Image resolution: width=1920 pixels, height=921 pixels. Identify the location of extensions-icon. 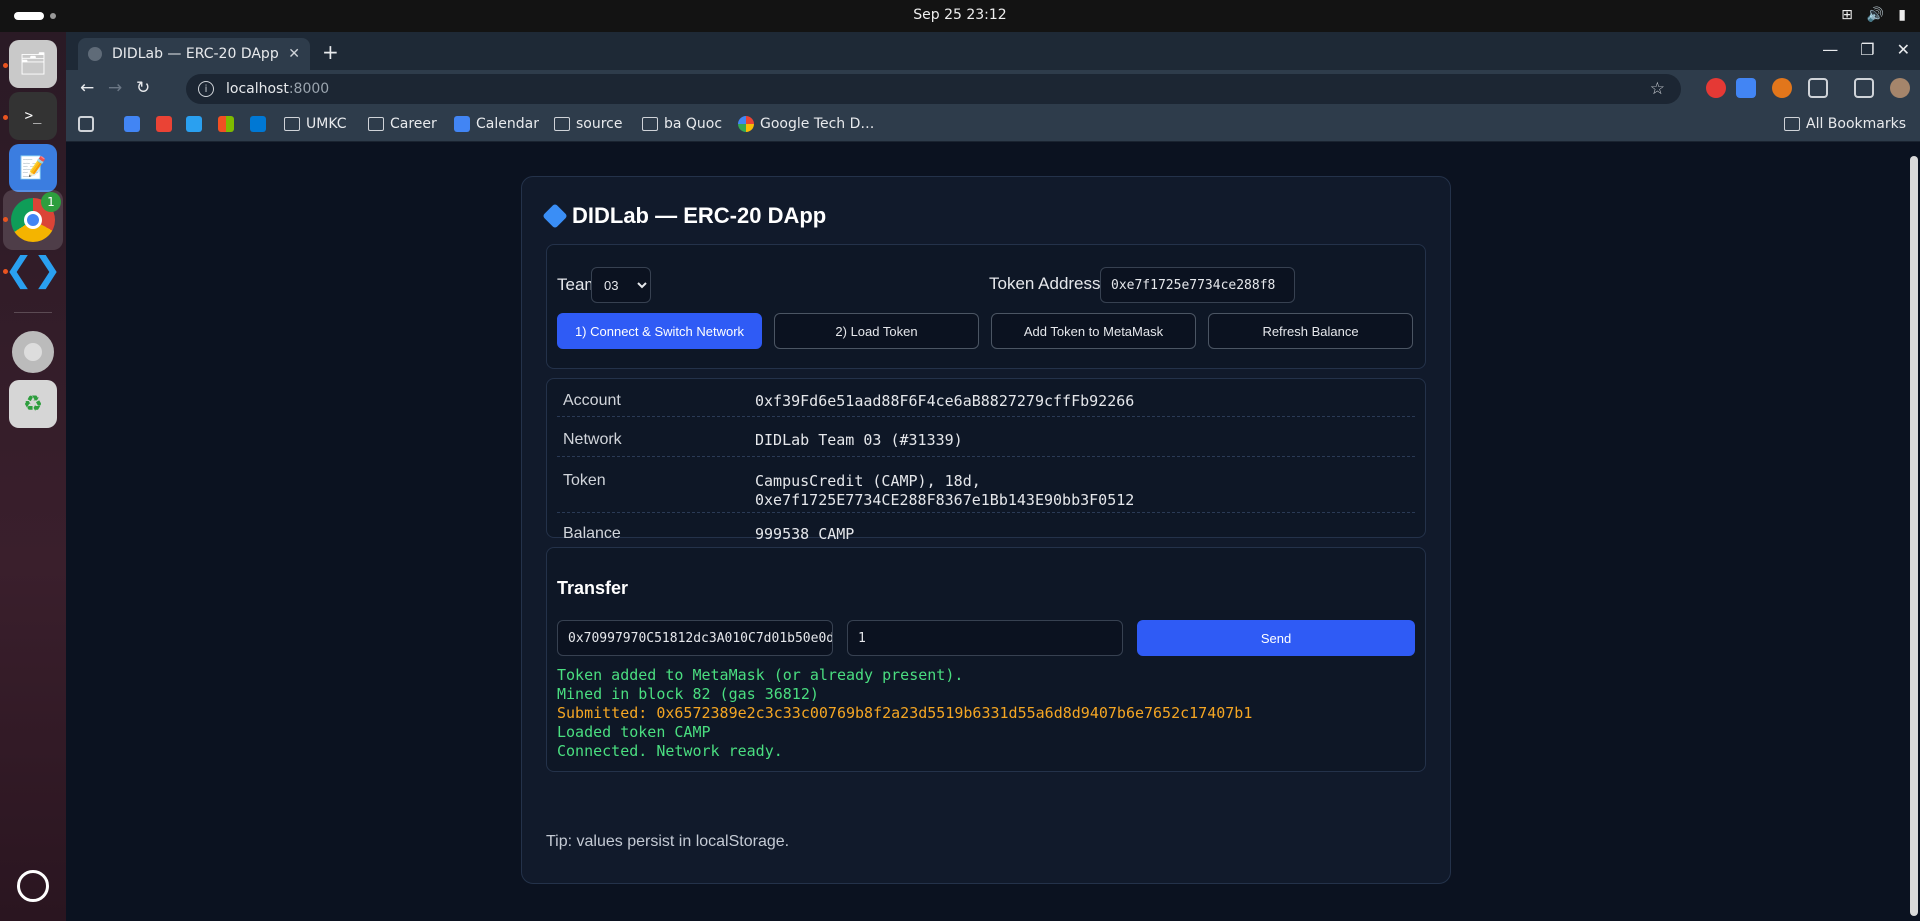
(1818, 88).